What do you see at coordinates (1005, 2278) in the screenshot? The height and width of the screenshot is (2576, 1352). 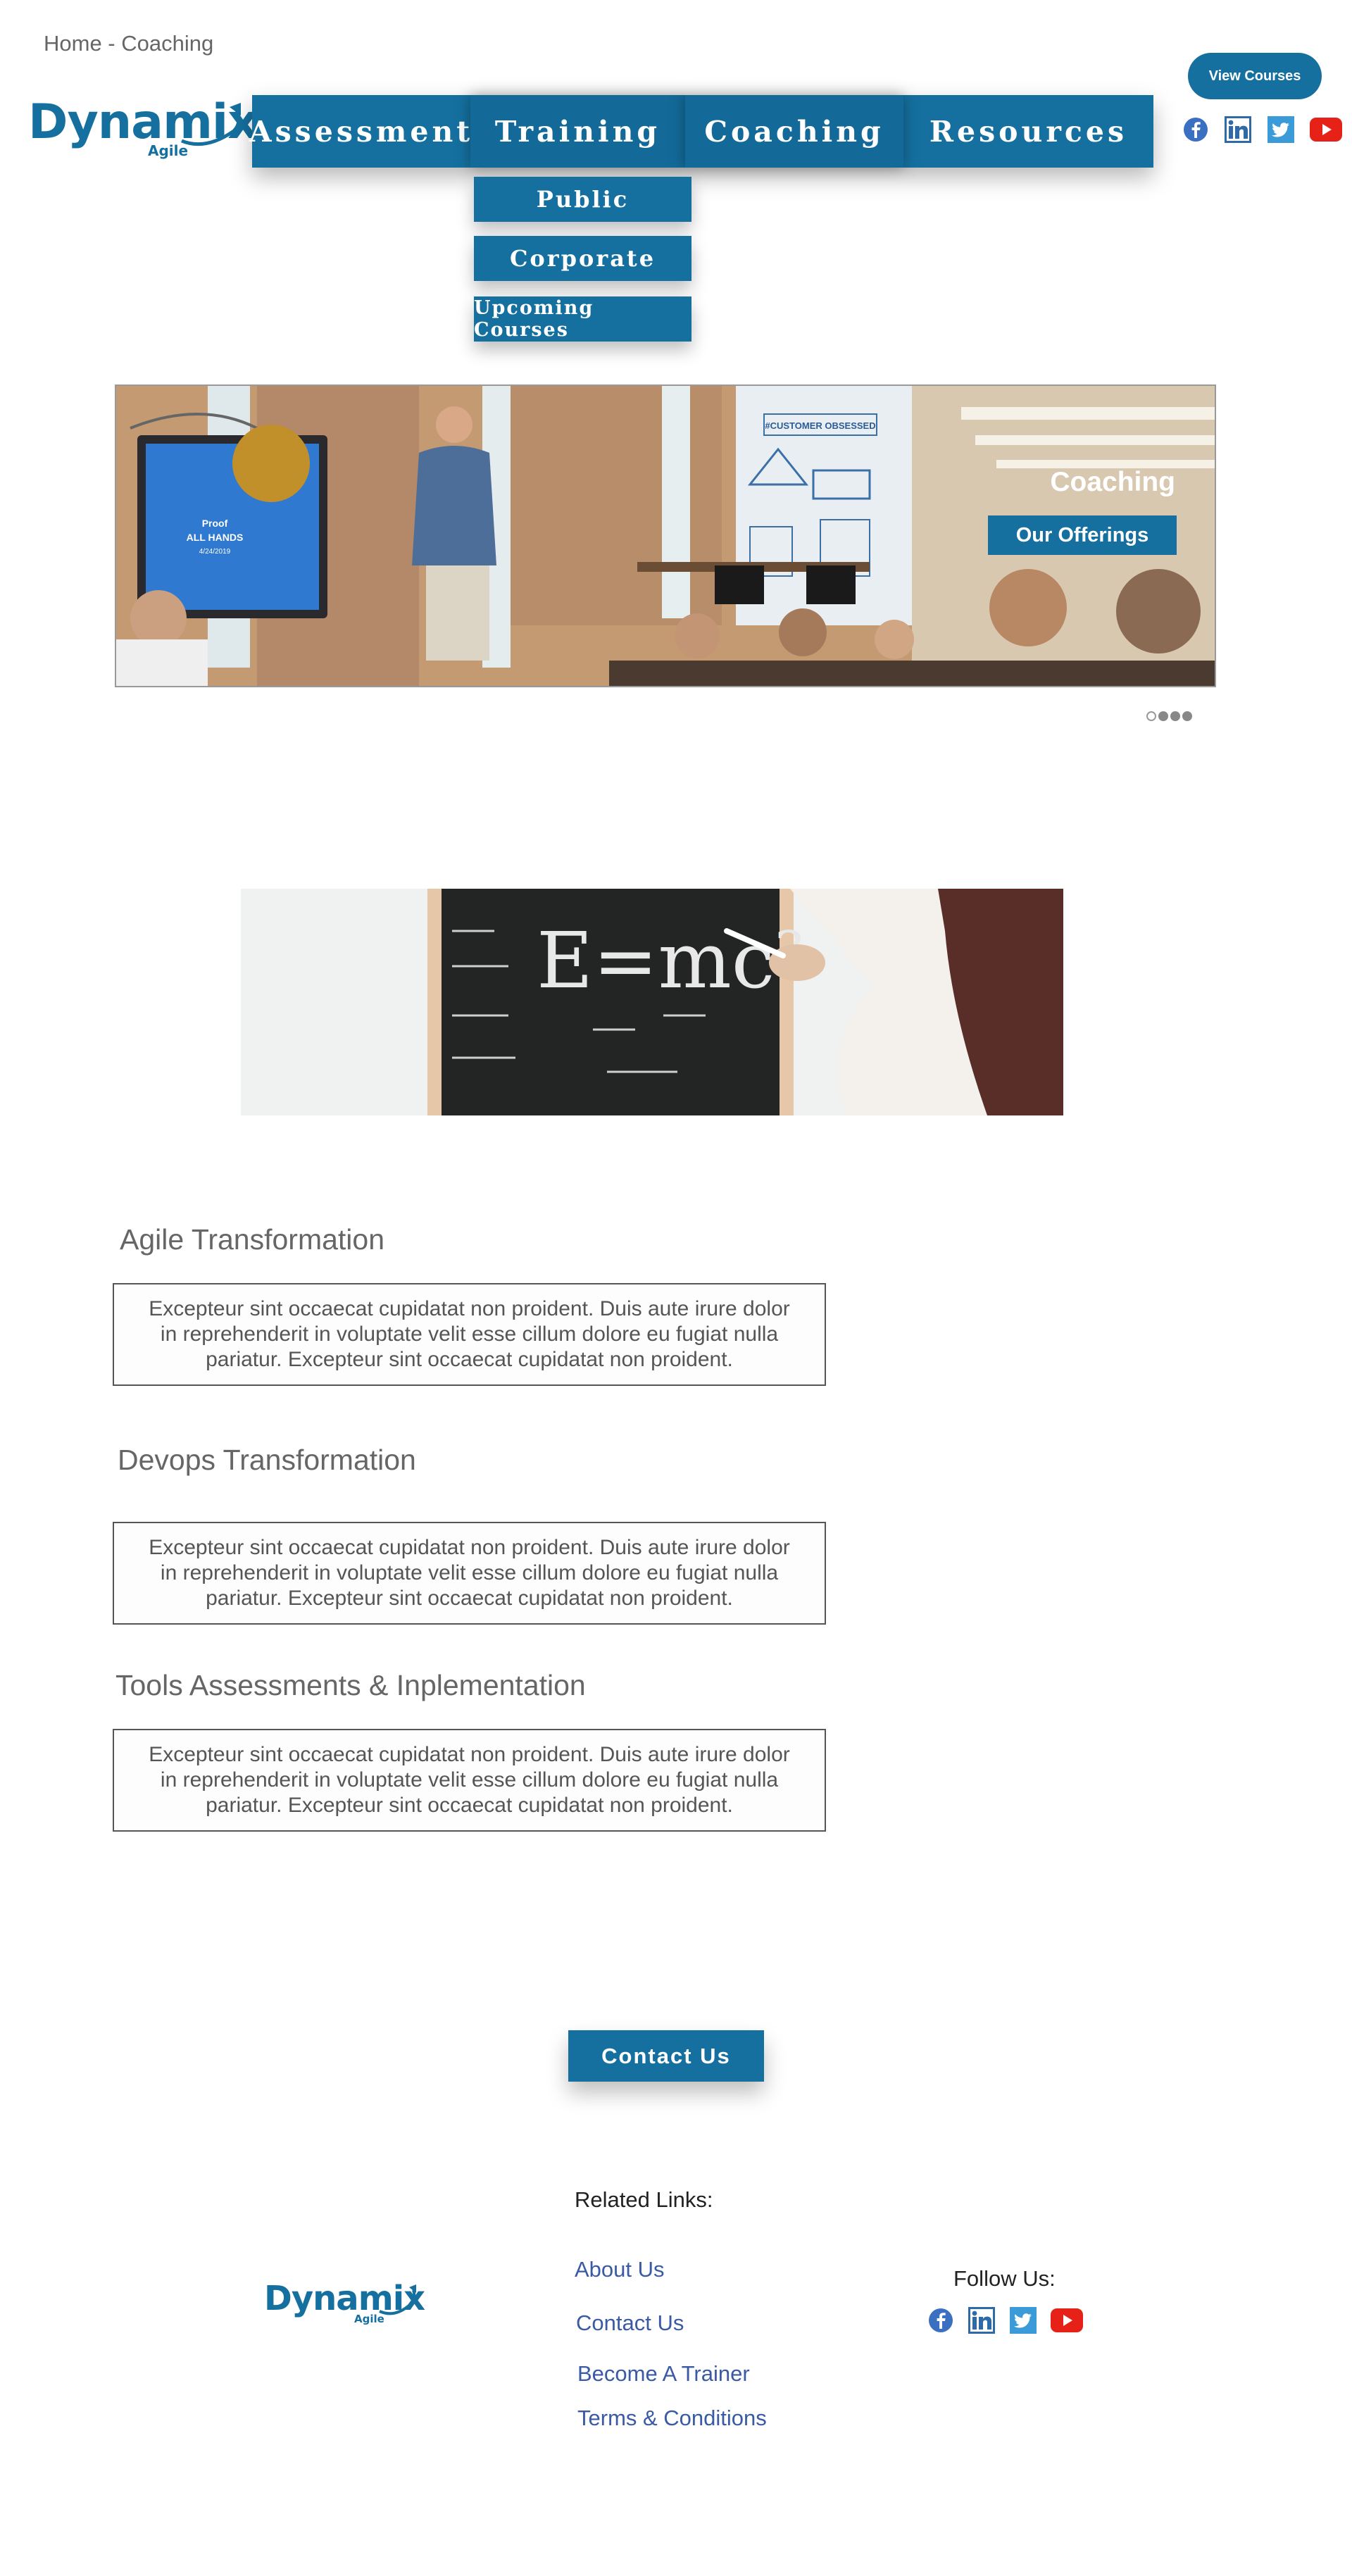 I see `follow-us-label: Follow Us:` at bounding box center [1005, 2278].